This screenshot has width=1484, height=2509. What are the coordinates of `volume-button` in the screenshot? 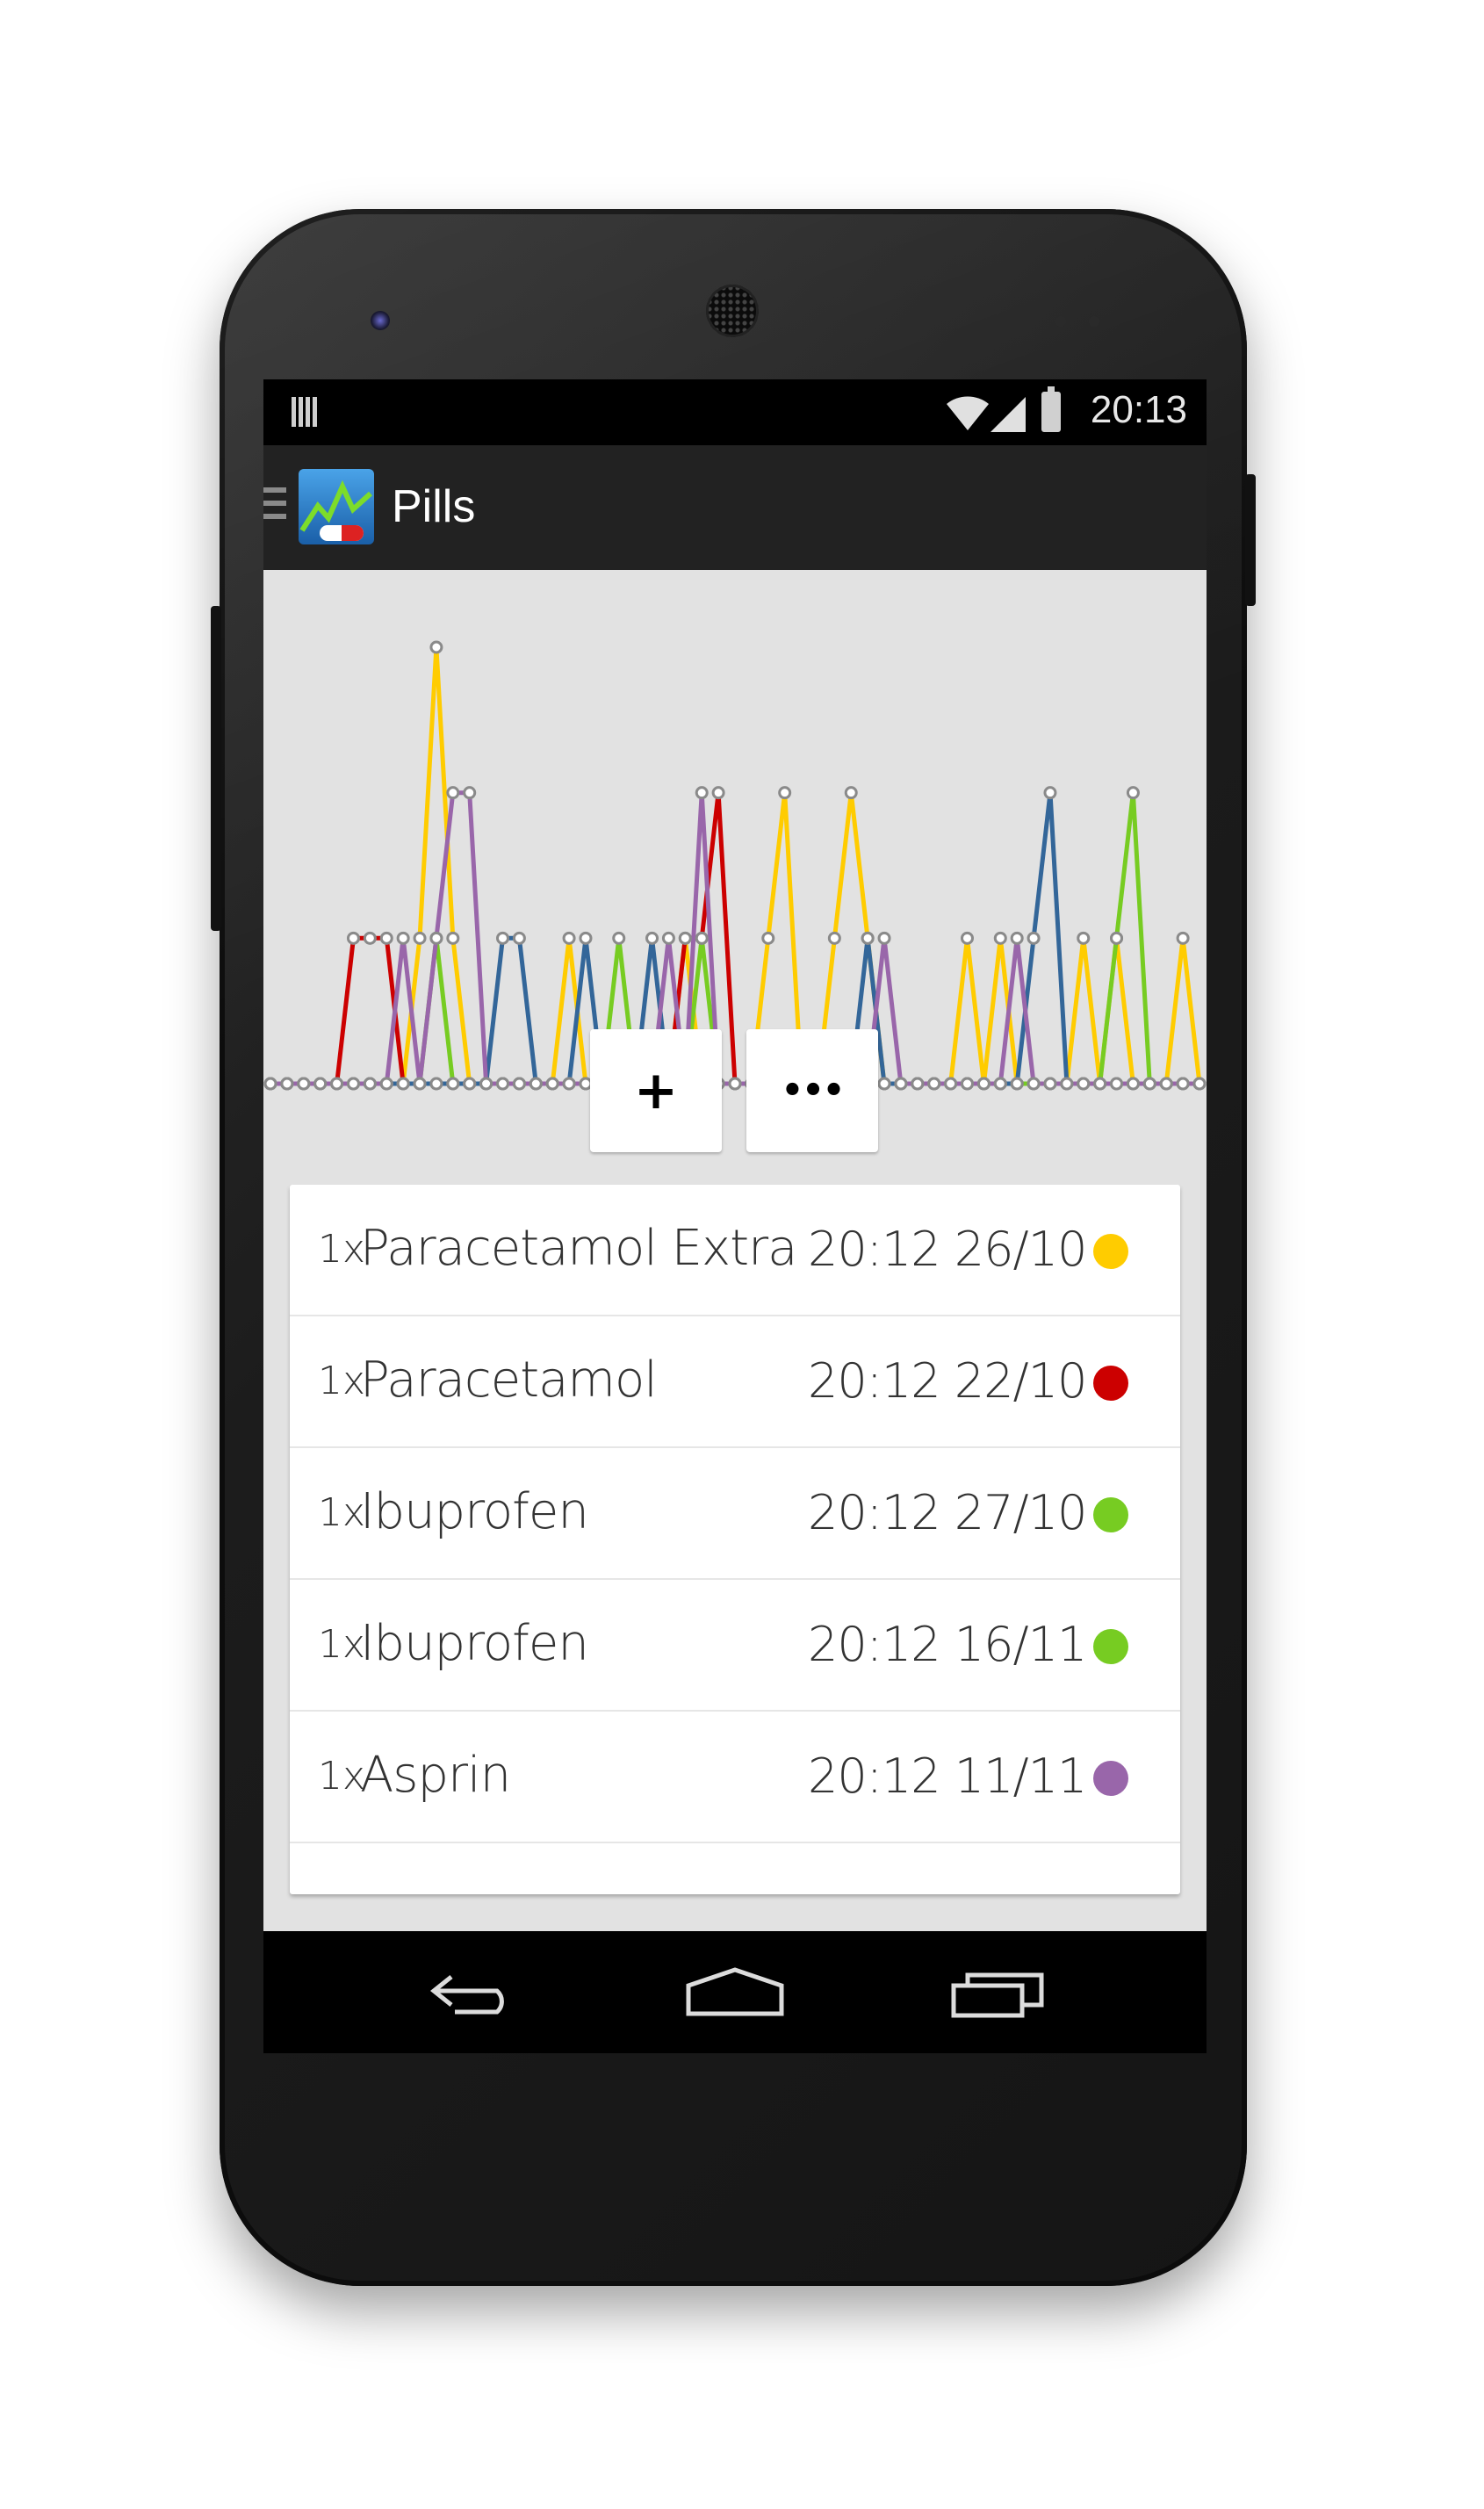 It's located at (216, 768).